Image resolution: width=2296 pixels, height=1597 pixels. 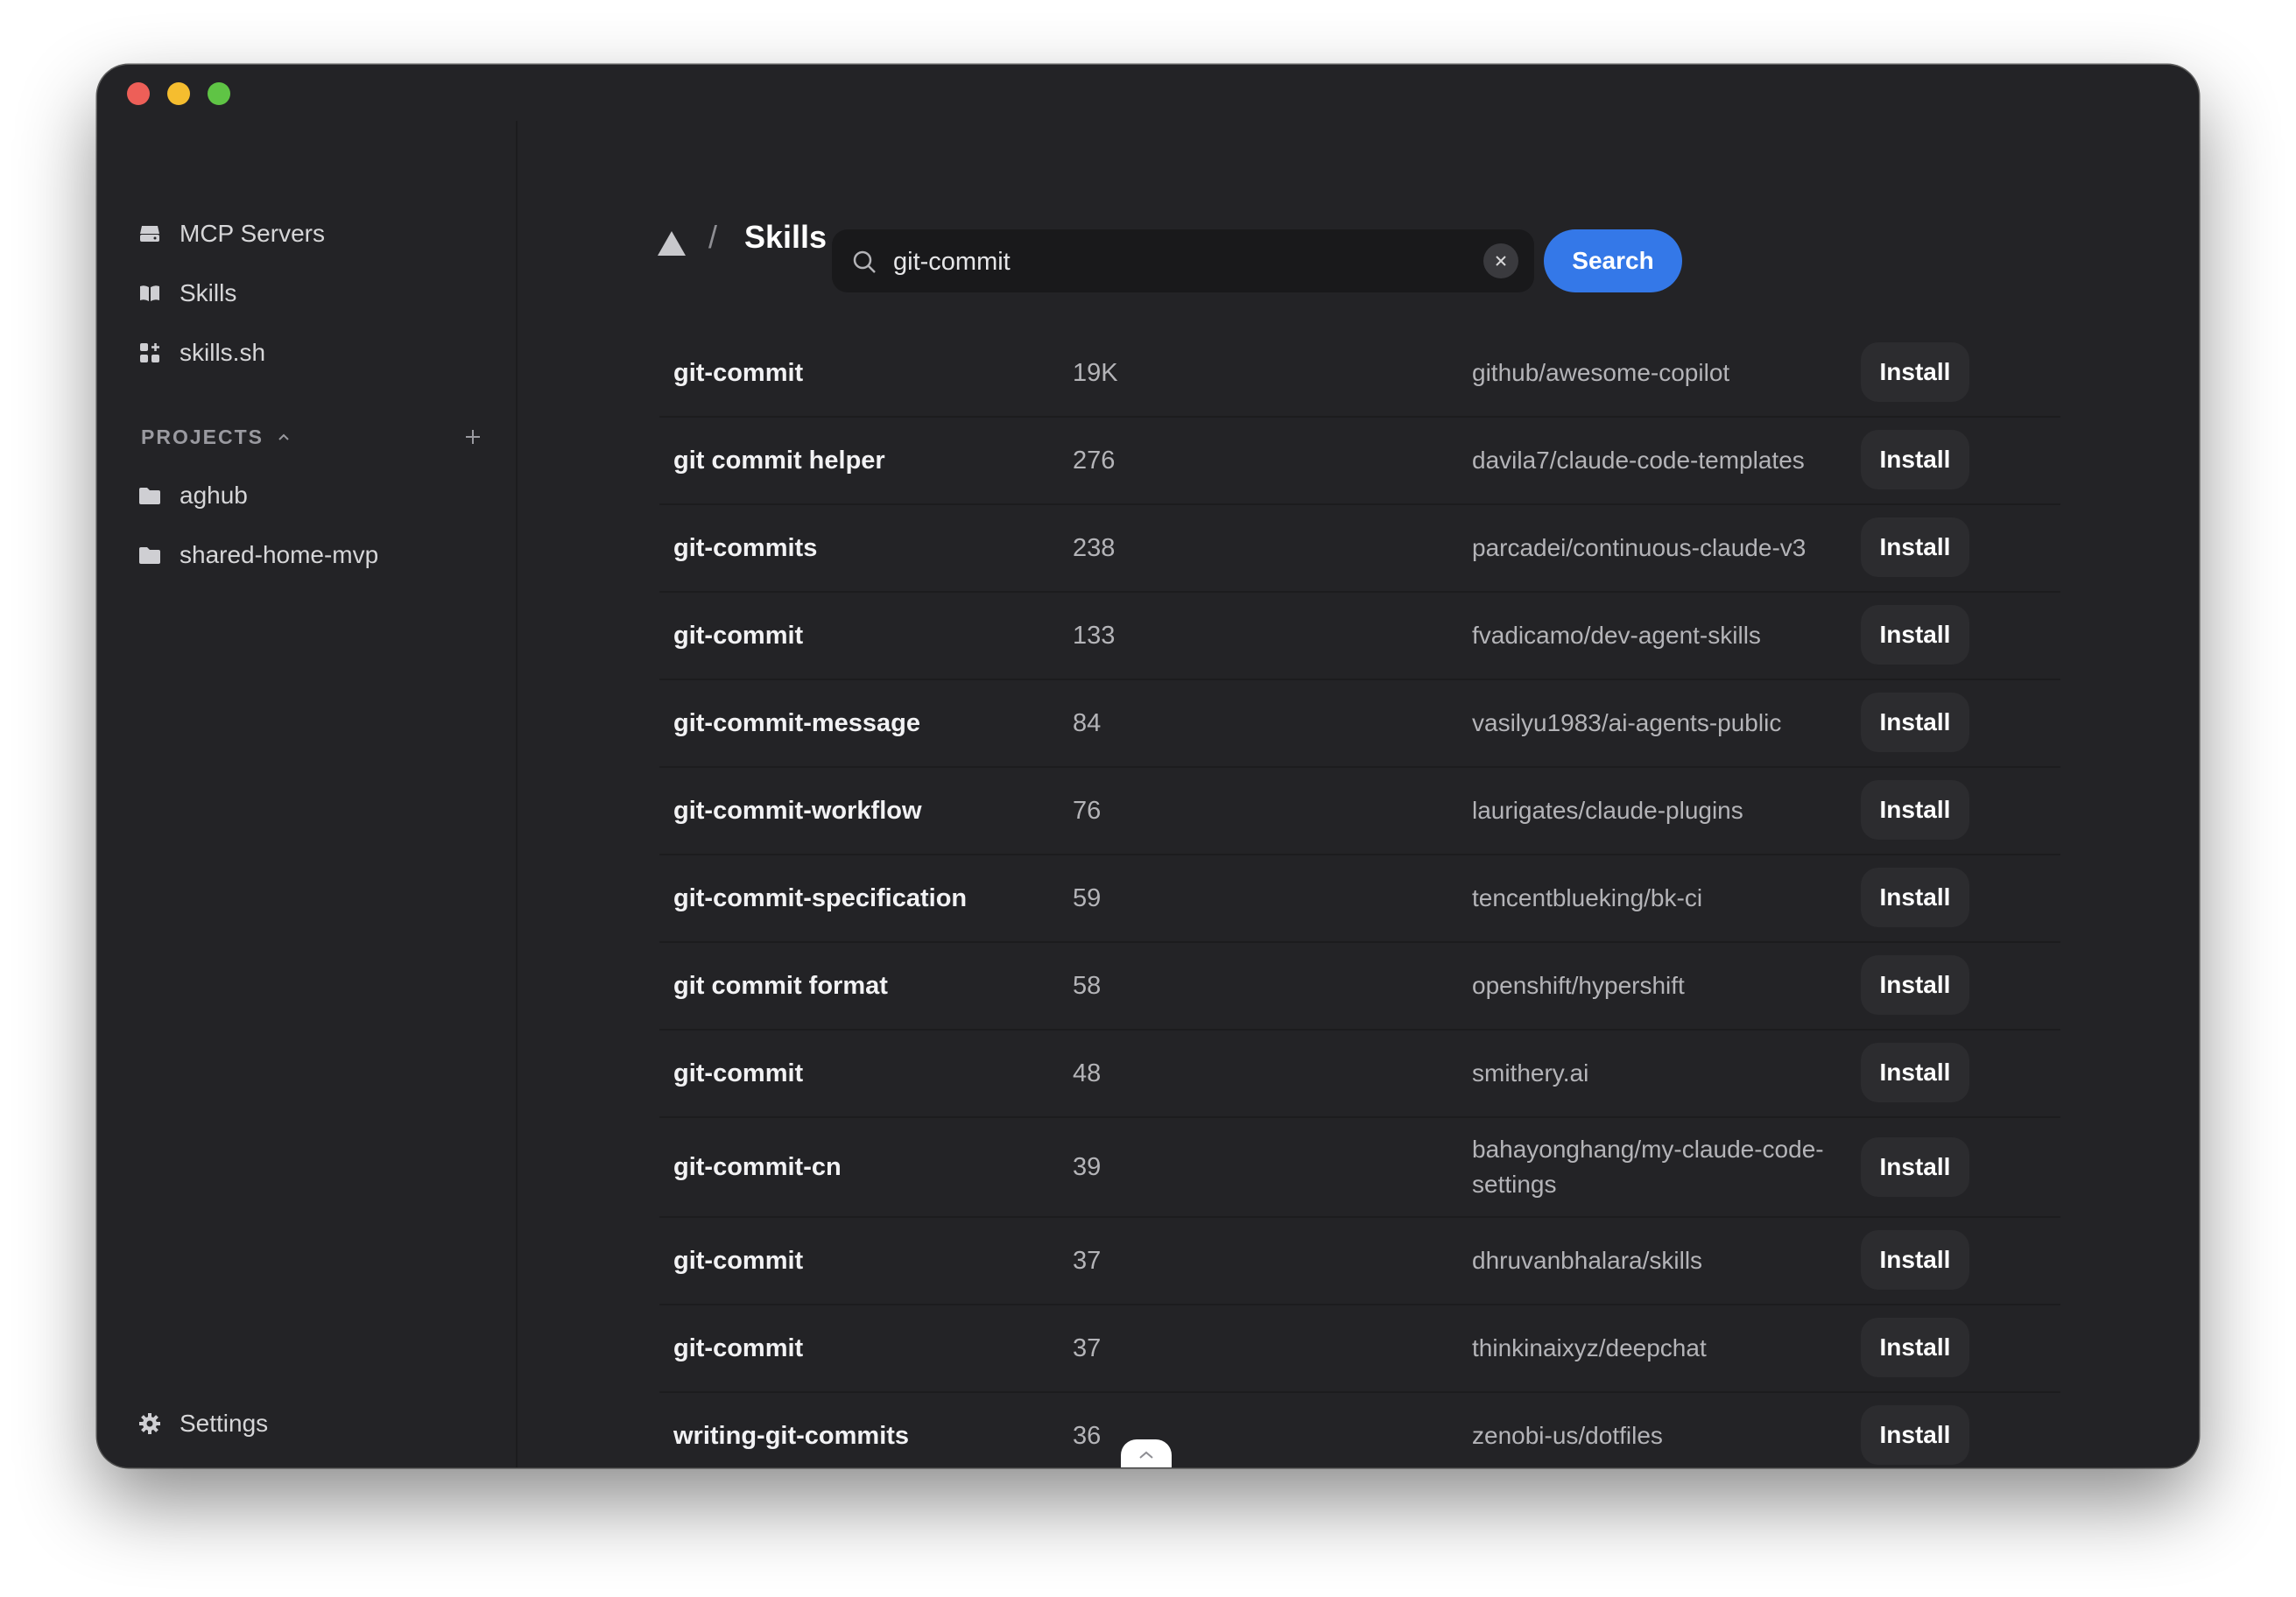 What do you see at coordinates (279, 554) in the screenshot?
I see `project-item-label: shared-home-mvp` at bounding box center [279, 554].